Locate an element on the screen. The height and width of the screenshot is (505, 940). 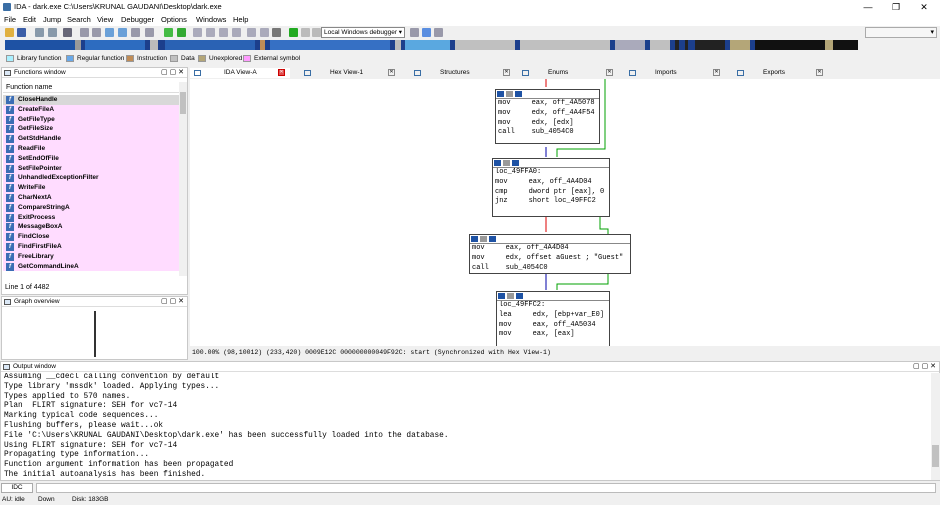
tab-enums: Enums ✕ is located at coordinates (568, 73).